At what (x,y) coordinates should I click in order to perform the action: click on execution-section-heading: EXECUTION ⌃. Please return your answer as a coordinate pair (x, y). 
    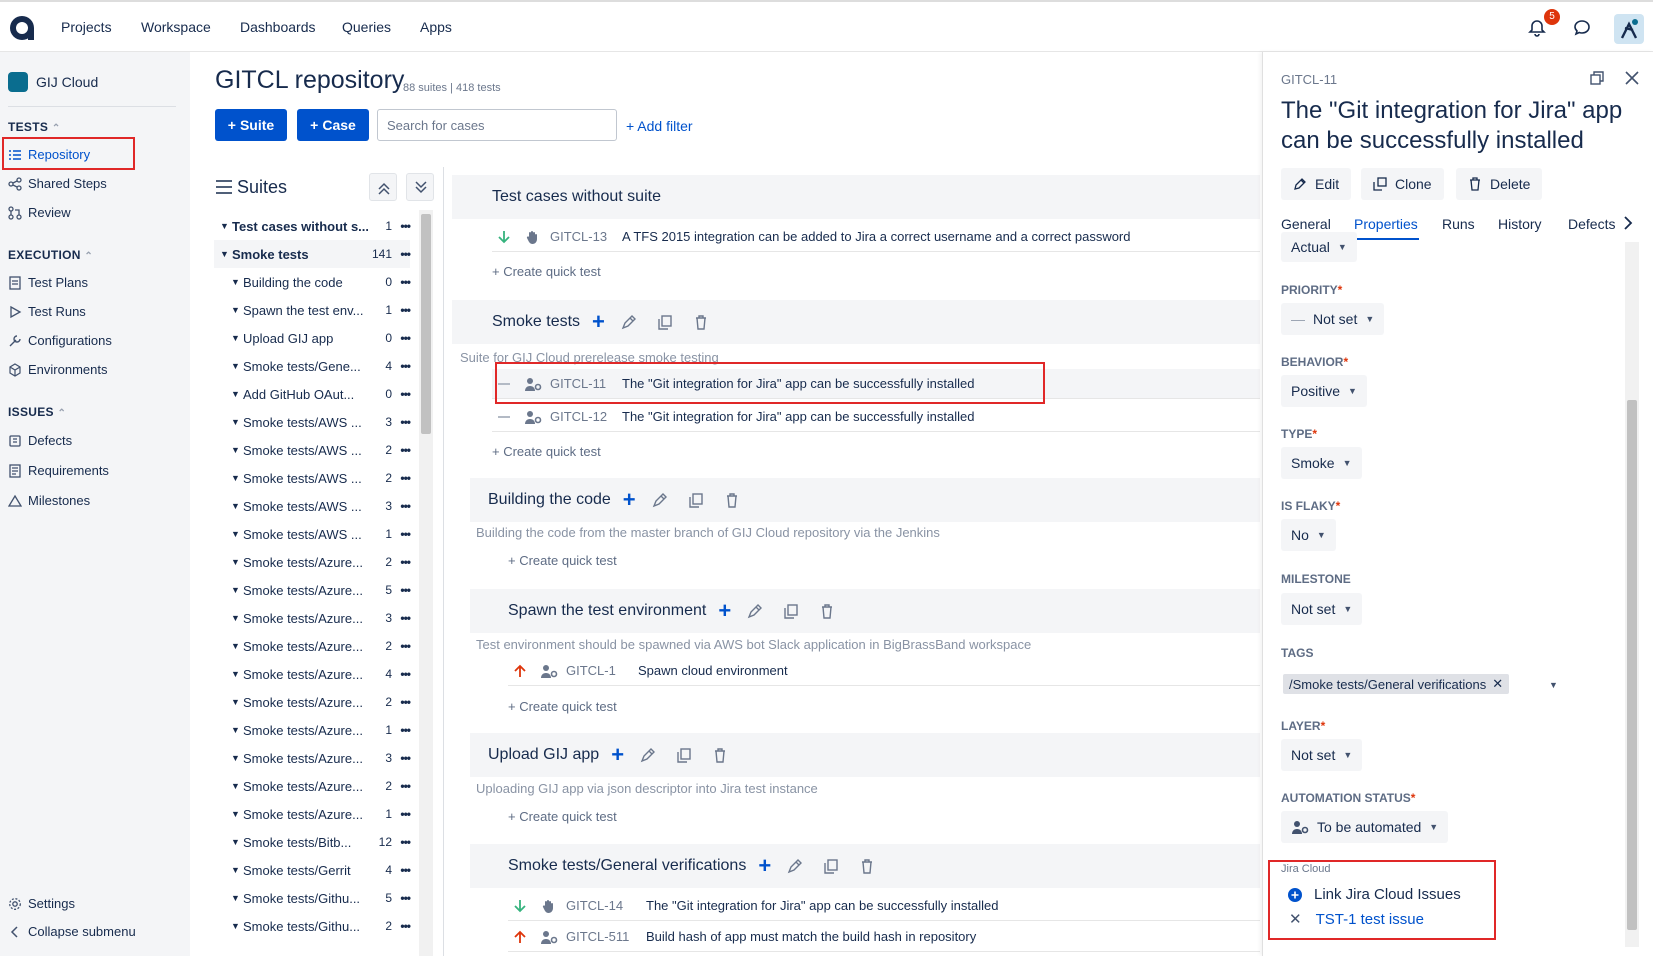
    Looking at the image, I should click on (50, 255).